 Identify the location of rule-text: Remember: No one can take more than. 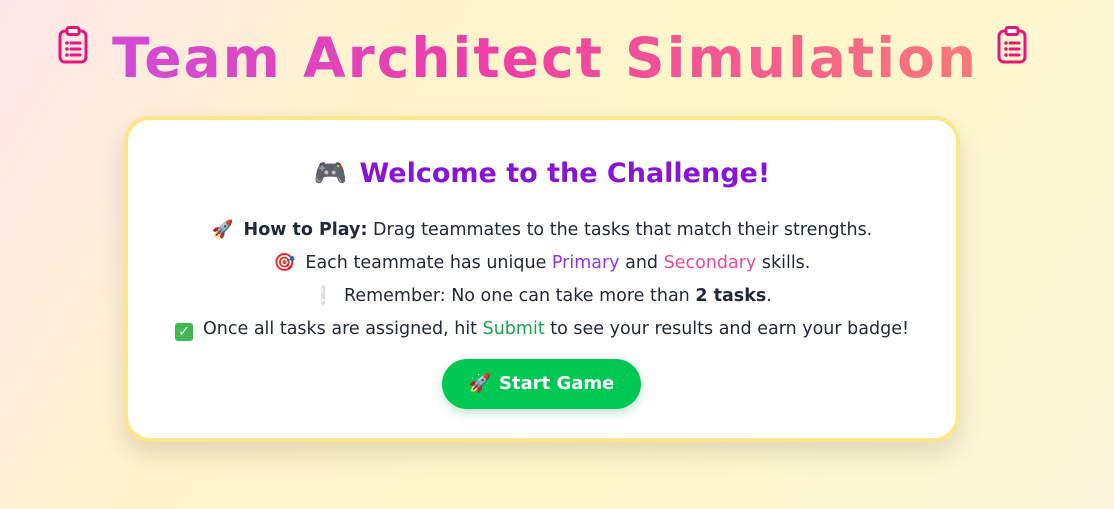
(519, 296).